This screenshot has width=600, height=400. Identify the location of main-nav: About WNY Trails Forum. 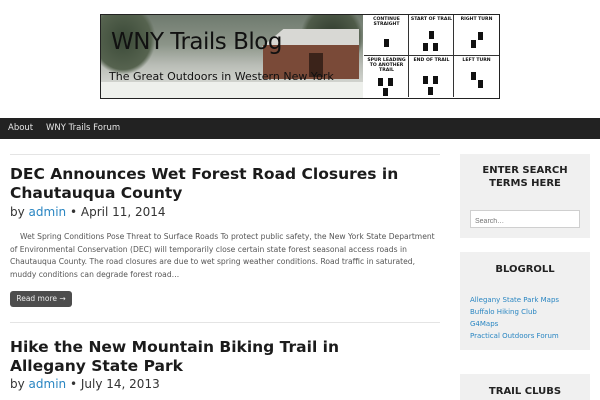
(300, 128).